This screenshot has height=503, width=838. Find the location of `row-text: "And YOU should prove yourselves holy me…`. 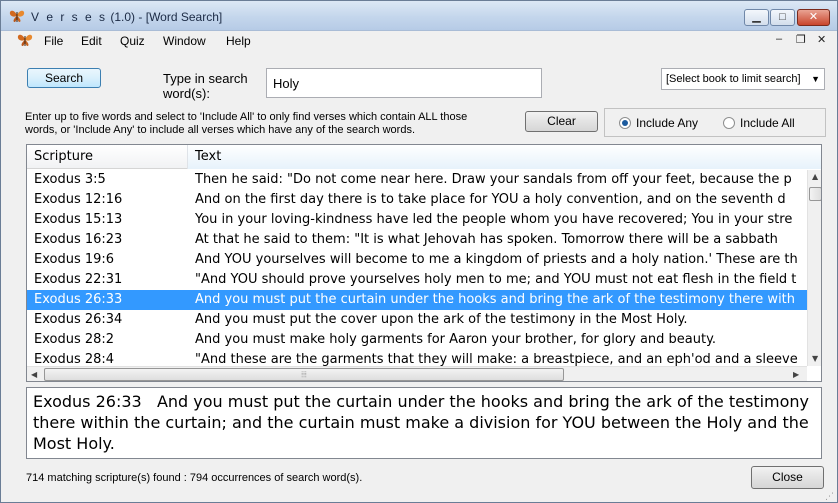

row-text: "And YOU should prove yourselves holy me… is located at coordinates (496, 279).